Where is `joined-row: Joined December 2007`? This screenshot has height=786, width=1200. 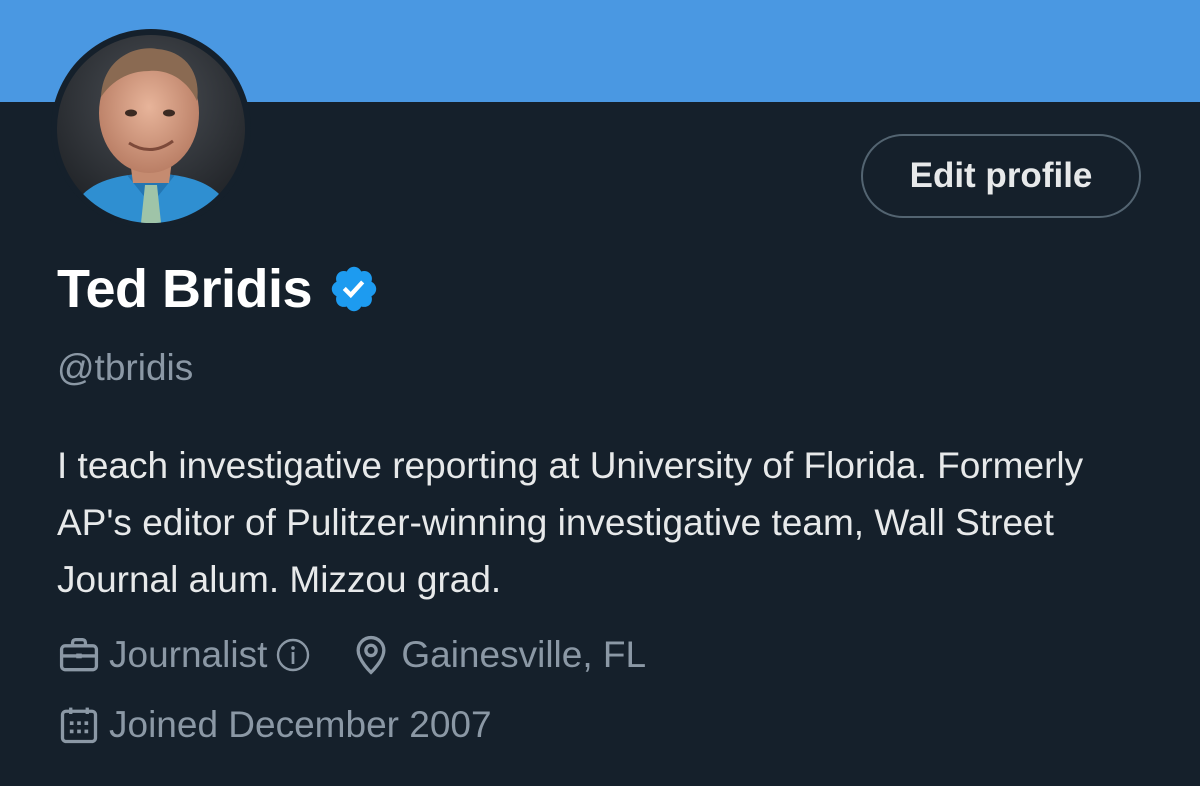 joined-row: Joined December 2007 is located at coordinates (274, 725).